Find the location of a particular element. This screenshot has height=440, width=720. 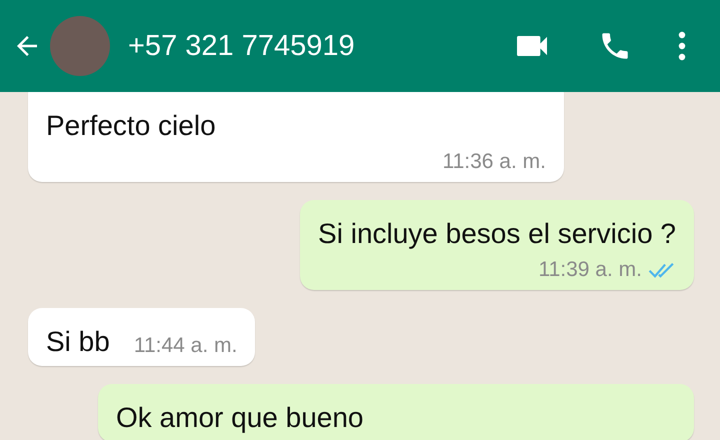

message-text: Perfecto cielo is located at coordinates (131, 126).